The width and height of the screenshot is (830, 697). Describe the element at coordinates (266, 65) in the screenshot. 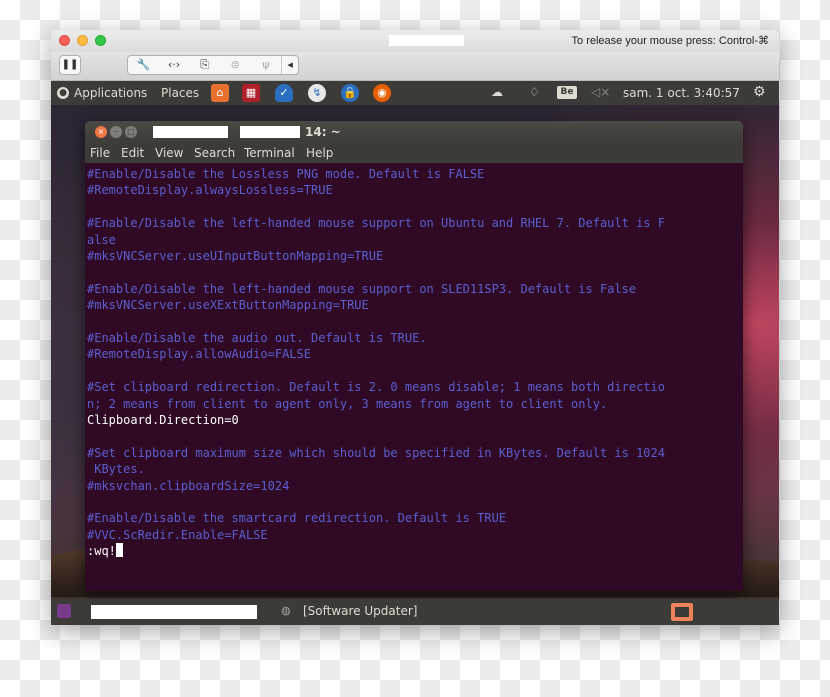

I see `usb-icon: ψ` at that location.